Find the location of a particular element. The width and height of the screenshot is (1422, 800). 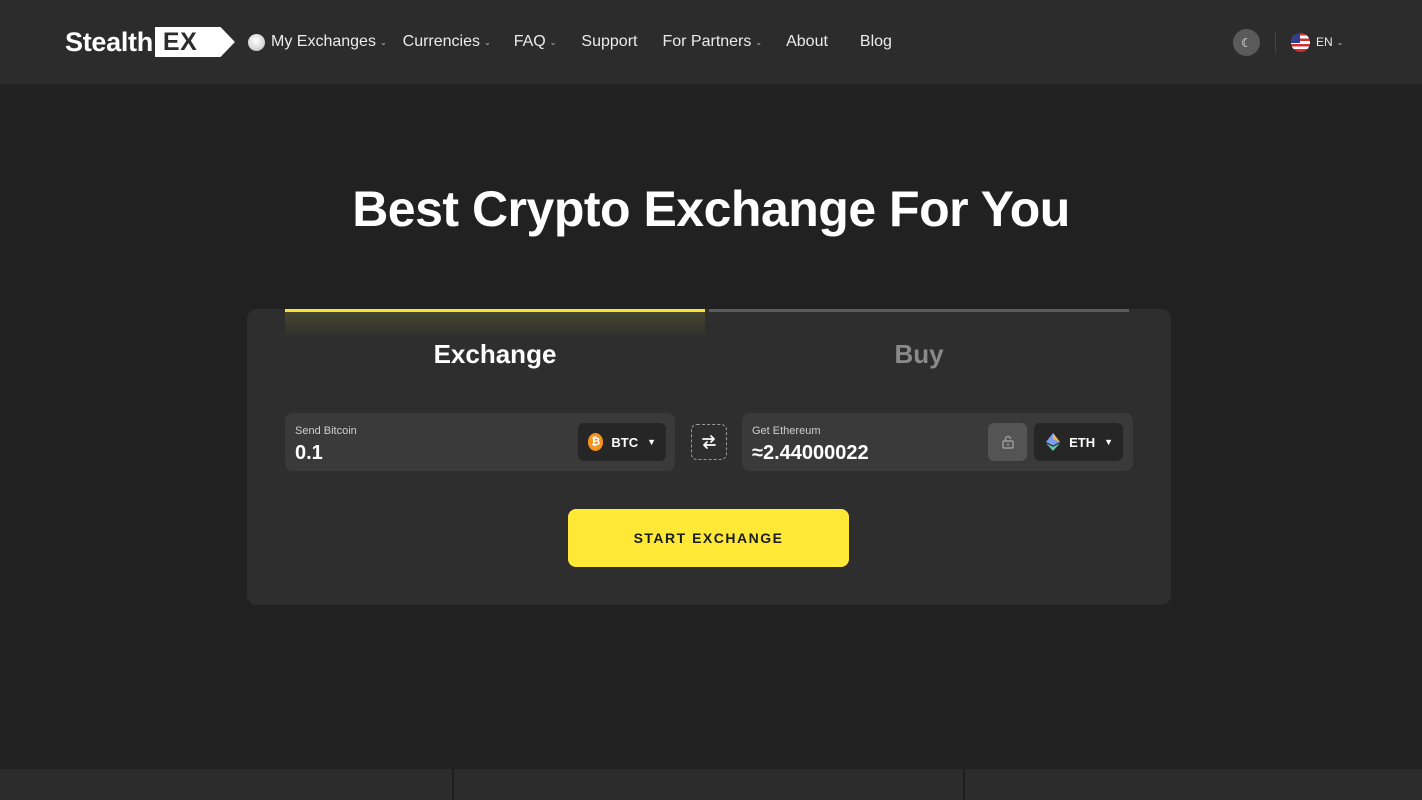

nav-for-partners: For Partners ⌄ is located at coordinates (712, 42).